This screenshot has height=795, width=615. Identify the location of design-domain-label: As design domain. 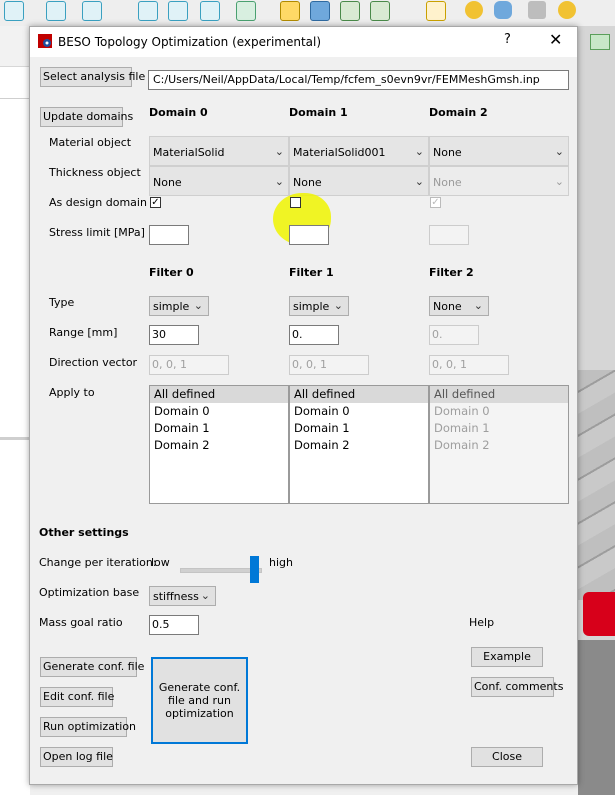
(98, 202).